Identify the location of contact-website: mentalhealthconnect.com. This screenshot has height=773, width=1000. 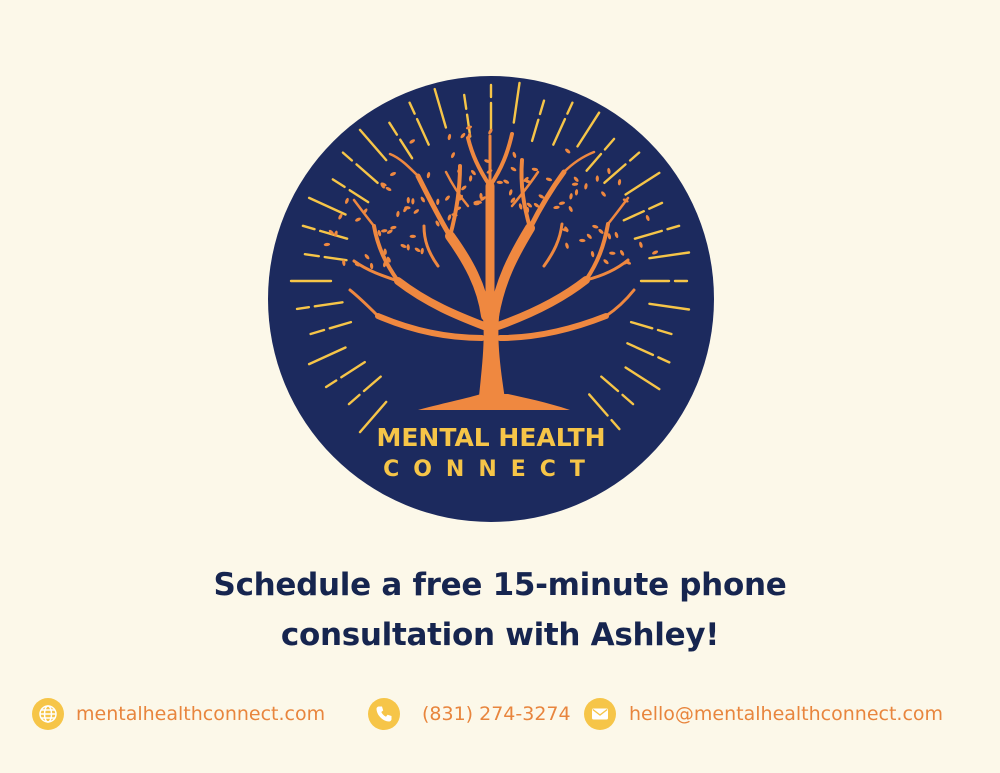
(178, 714).